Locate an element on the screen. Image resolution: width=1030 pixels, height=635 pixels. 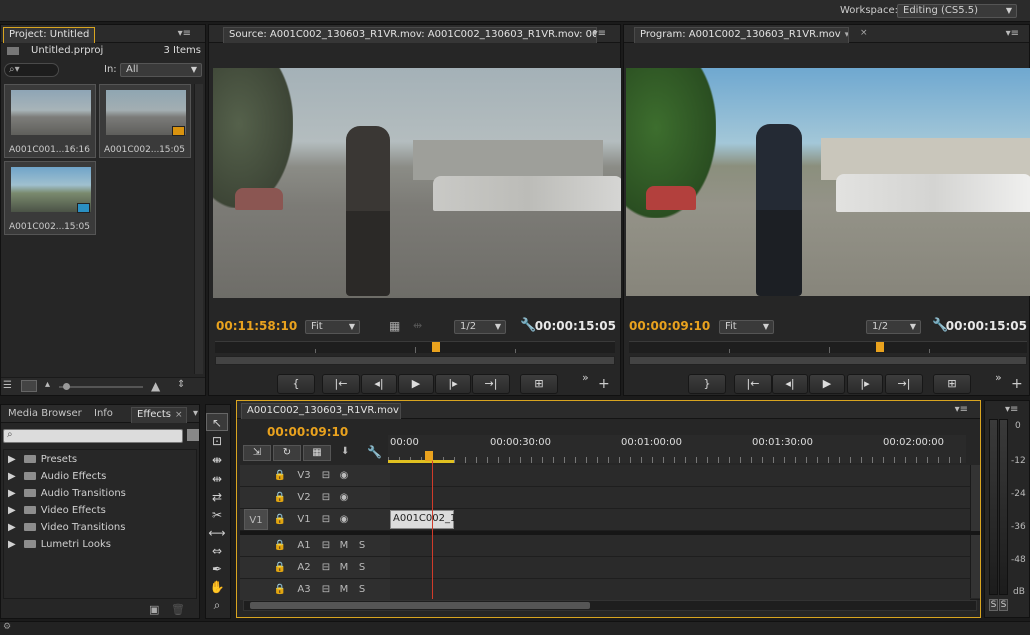
icon-view-icon is located at coordinates (29, 386).